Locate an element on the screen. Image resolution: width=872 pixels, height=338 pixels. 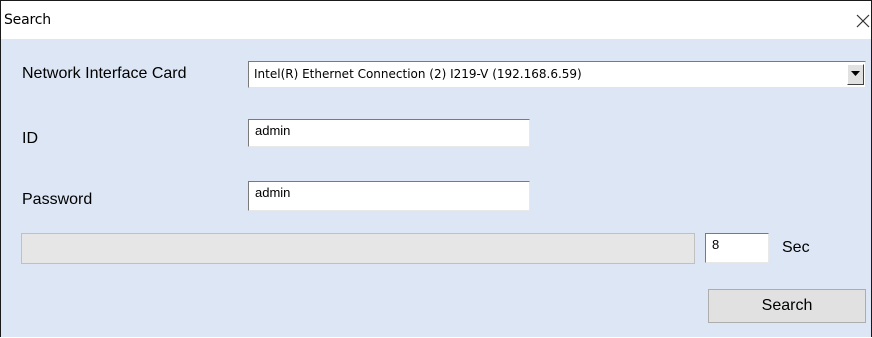
close-icon is located at coordinates (863, 21).